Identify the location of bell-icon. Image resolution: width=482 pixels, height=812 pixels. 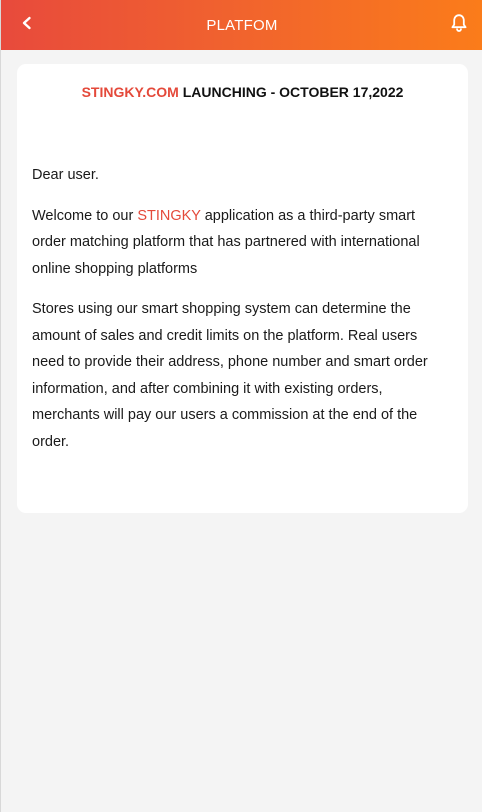
(459, 25).